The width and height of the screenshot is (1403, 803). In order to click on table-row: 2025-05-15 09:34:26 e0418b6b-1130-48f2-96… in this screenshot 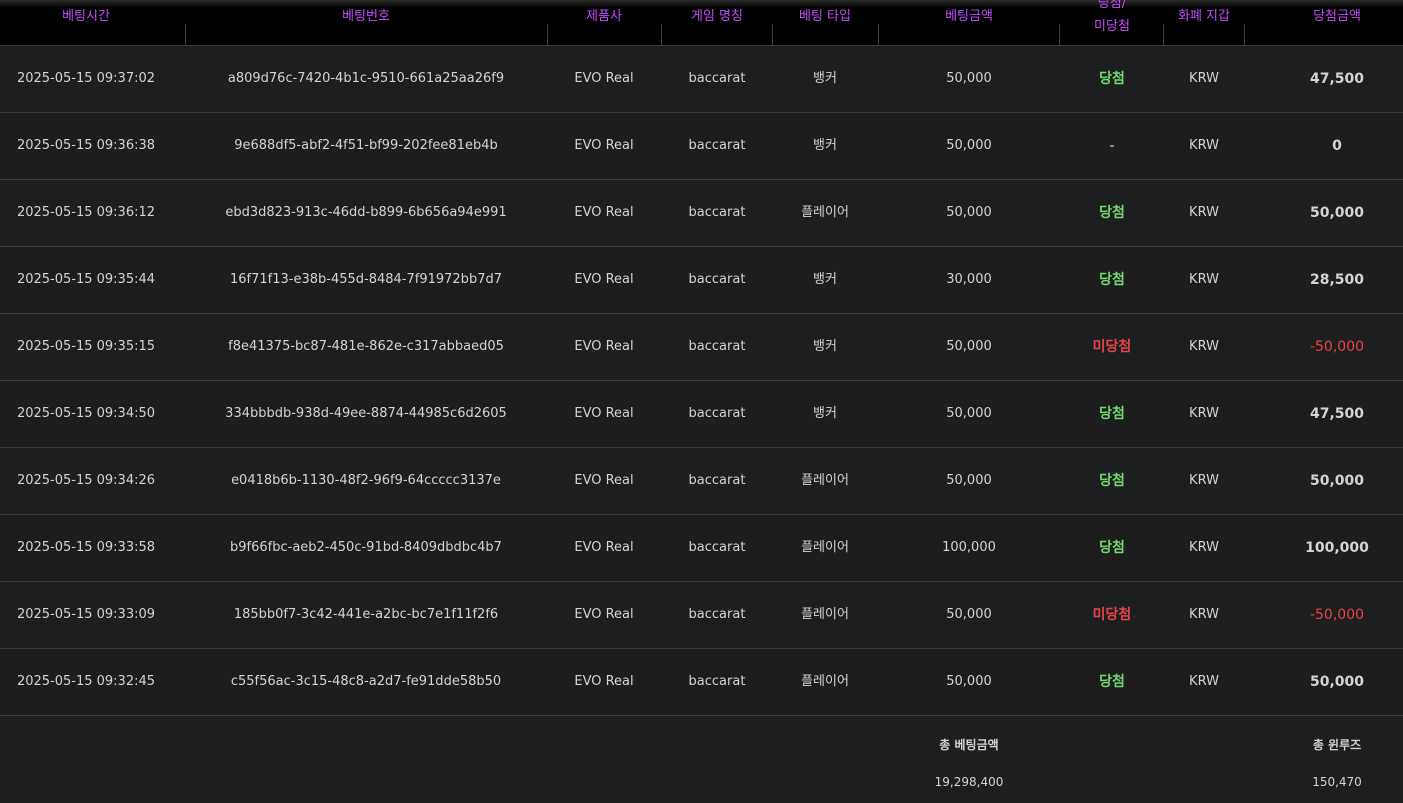, I will do `click(701, 481)`.